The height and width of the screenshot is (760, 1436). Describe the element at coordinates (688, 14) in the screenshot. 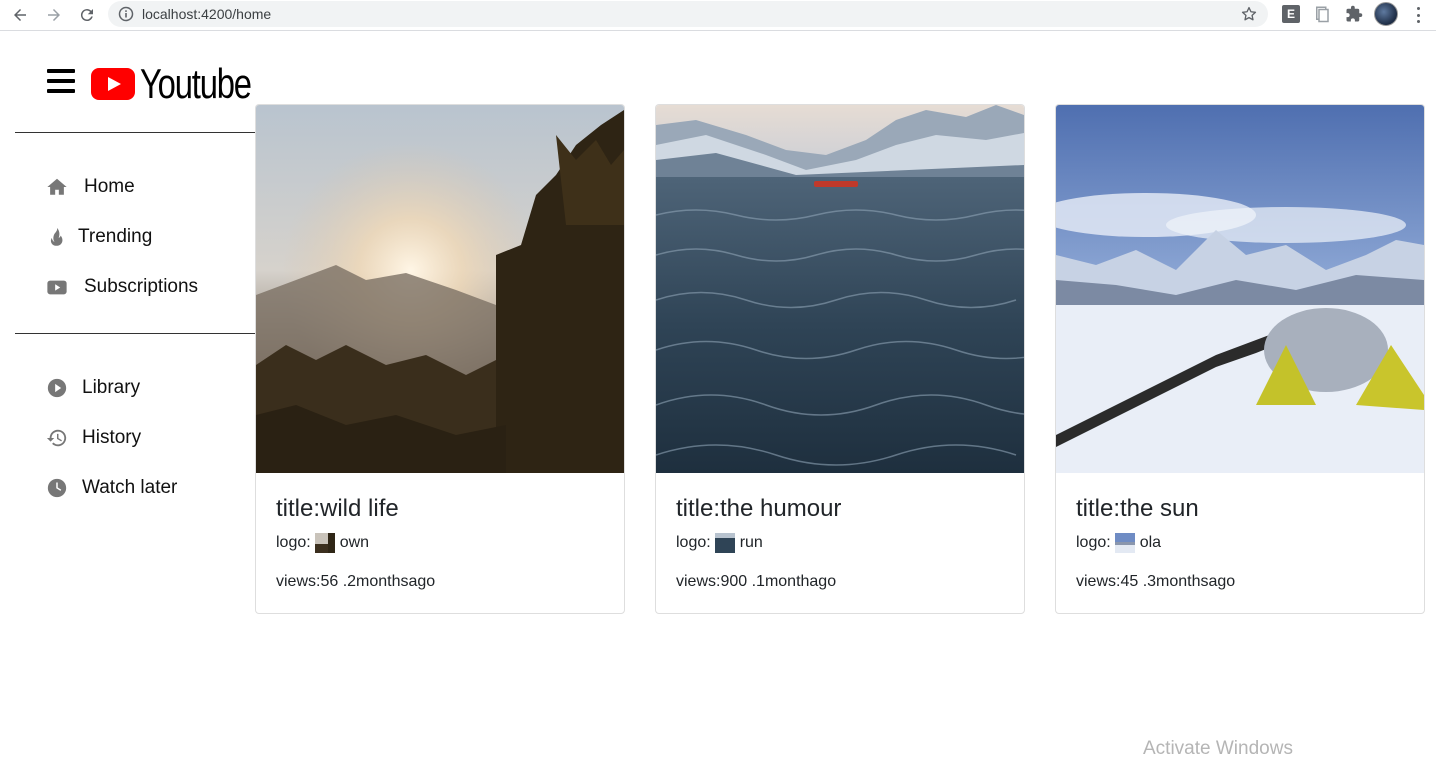

I see `address-bar: localhost:4200/home` at that location.